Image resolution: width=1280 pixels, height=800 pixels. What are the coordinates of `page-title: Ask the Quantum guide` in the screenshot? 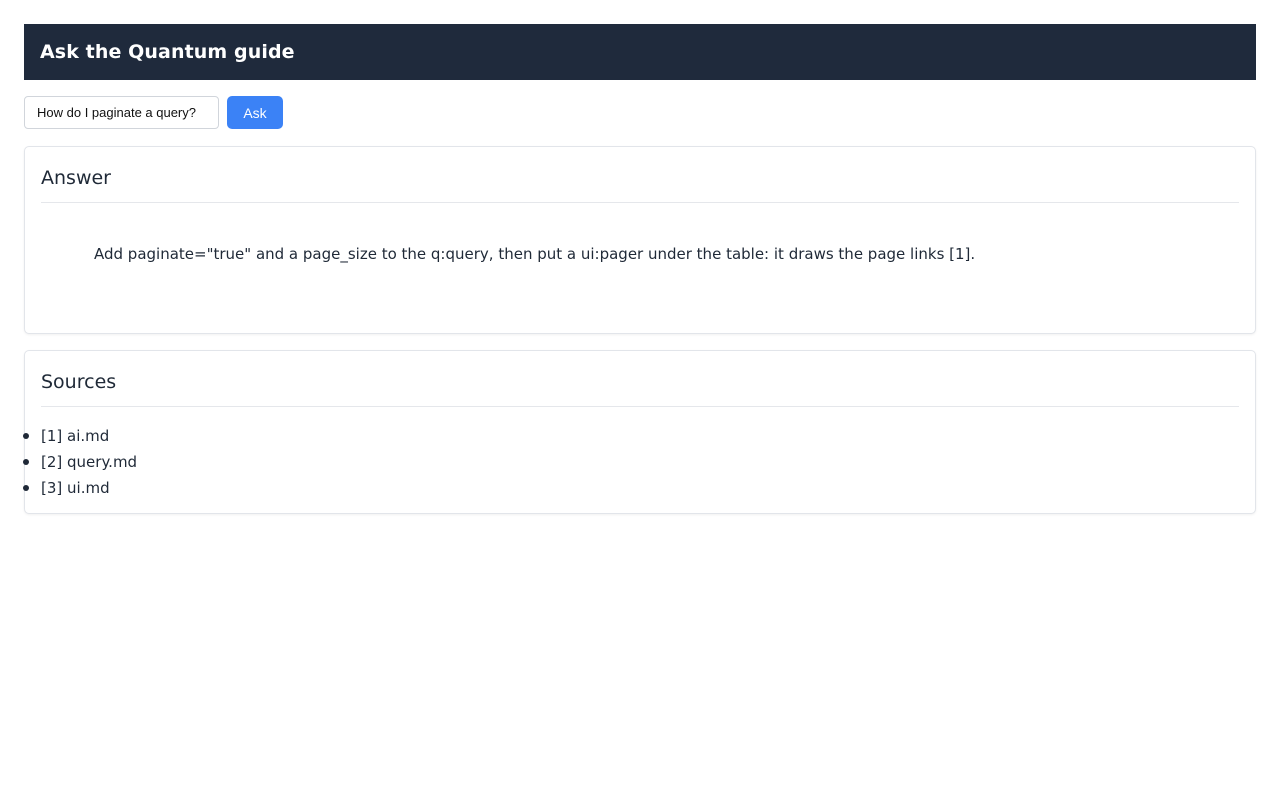 It's located at (167, 52).